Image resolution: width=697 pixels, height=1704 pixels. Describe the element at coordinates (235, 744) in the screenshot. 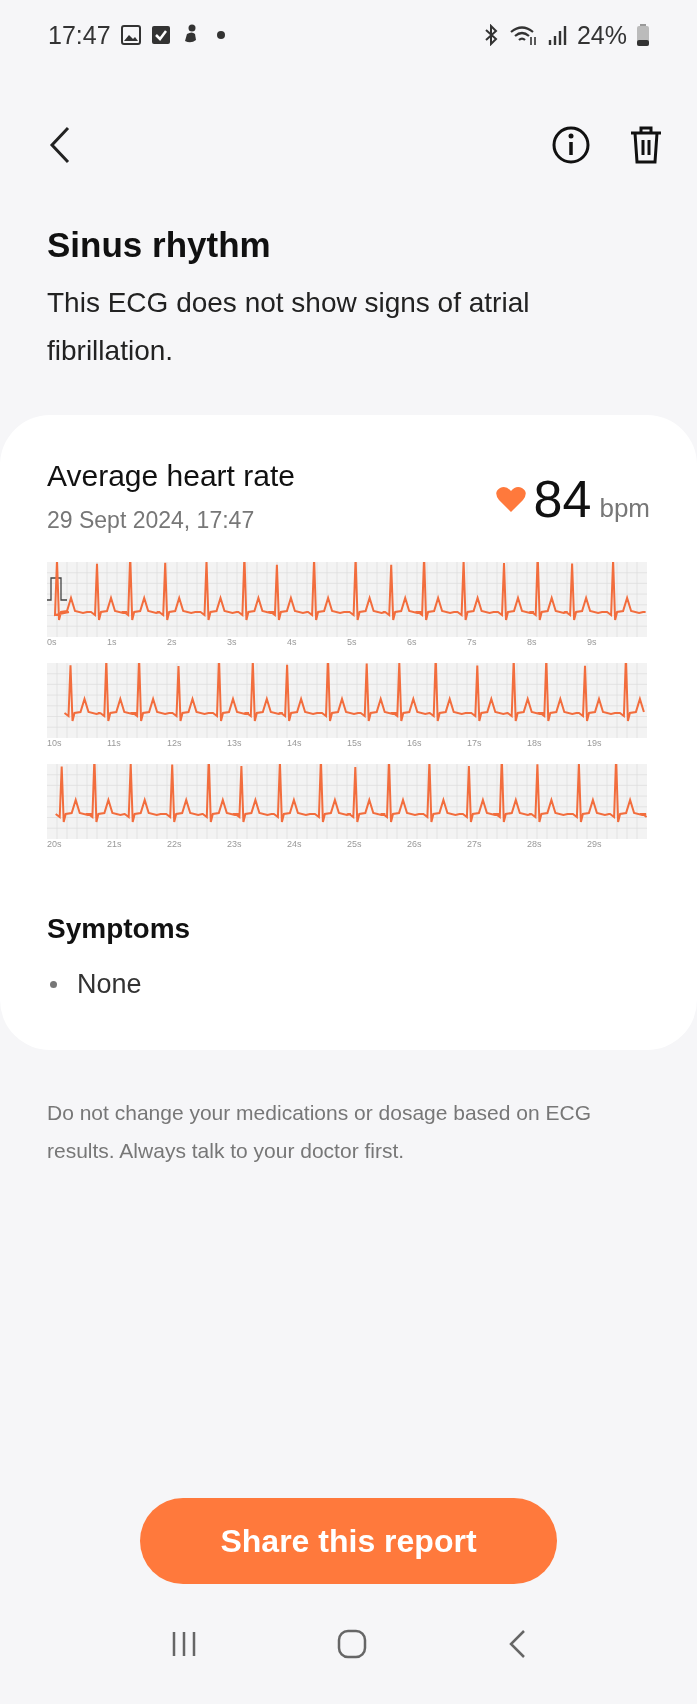

I see `time-tick-label: 13s` at that location.